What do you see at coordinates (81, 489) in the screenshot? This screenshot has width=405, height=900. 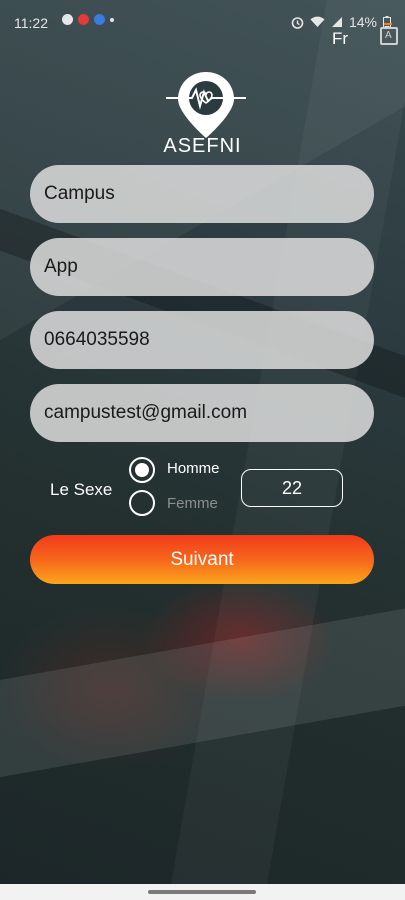 I see `sex-label: Le Sexe` at bounding box center [81, 489].